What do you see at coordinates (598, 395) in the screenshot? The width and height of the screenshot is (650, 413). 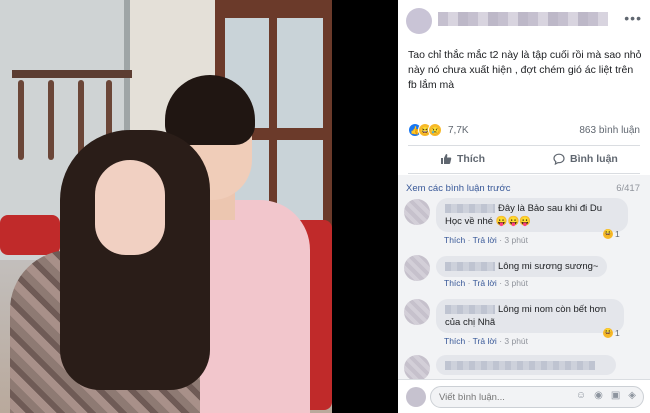 I see `camera-icon: ◉` at bounding box center [598, 395].